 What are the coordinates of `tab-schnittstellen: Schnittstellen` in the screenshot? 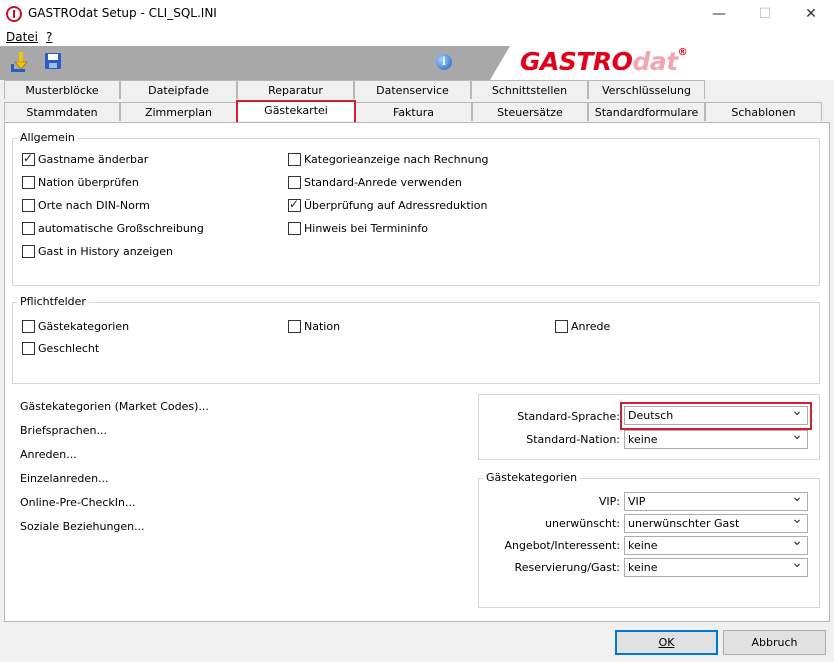 It's located at (529, 89).